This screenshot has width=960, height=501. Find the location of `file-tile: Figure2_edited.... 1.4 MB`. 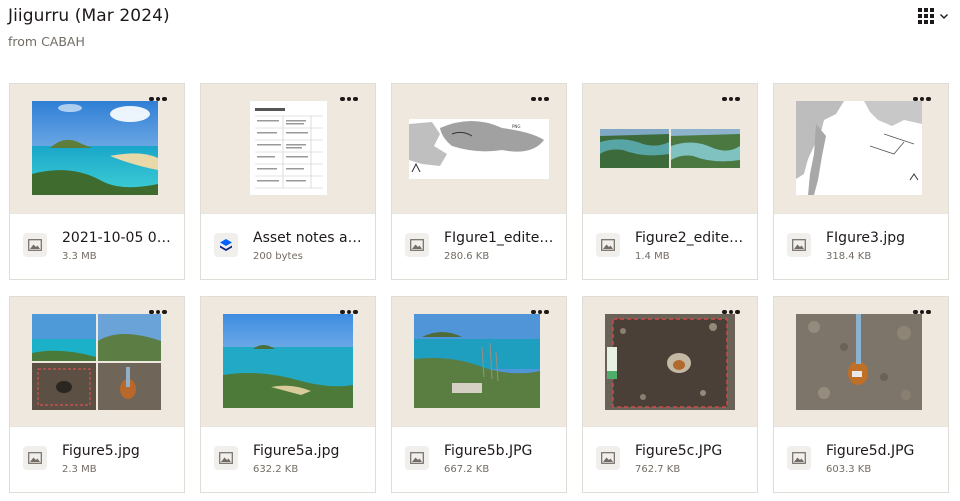

file-tile: Figure2_edited.... 1.4 MB is located at coordinates (670, 181).